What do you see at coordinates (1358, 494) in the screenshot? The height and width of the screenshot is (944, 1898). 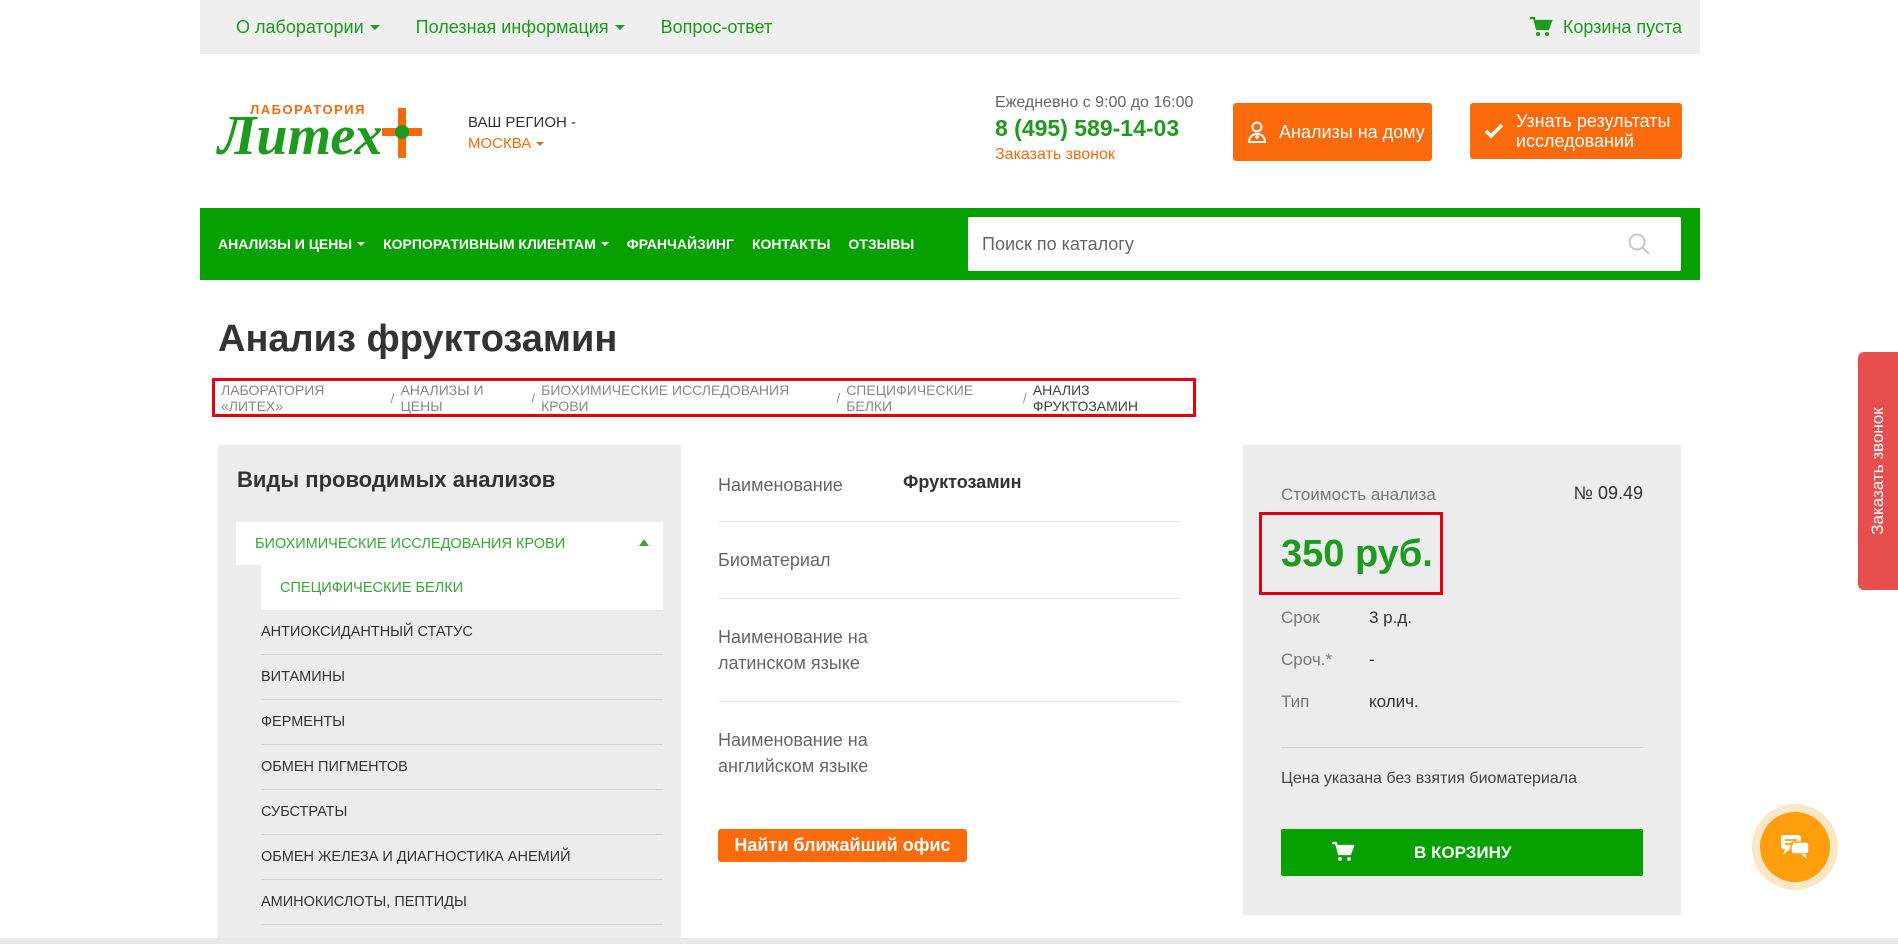 I see `price-label: Стоимость анализа` at bounding box center [1358, 494].